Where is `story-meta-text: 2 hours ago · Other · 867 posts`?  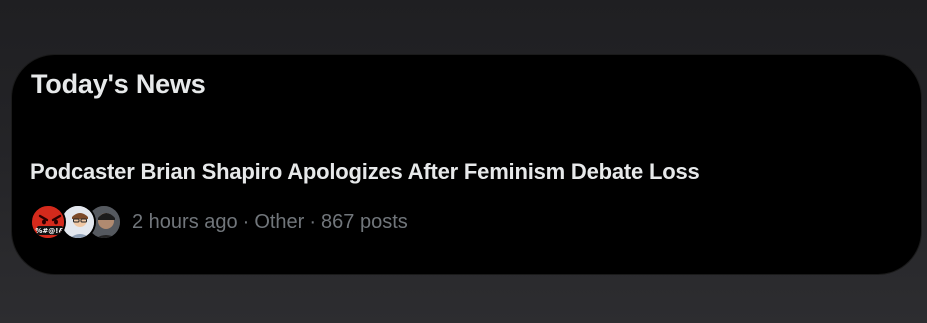
story-meta-text: 2 hours ago · Other · 867 posts is located at coordinates (270, 222).